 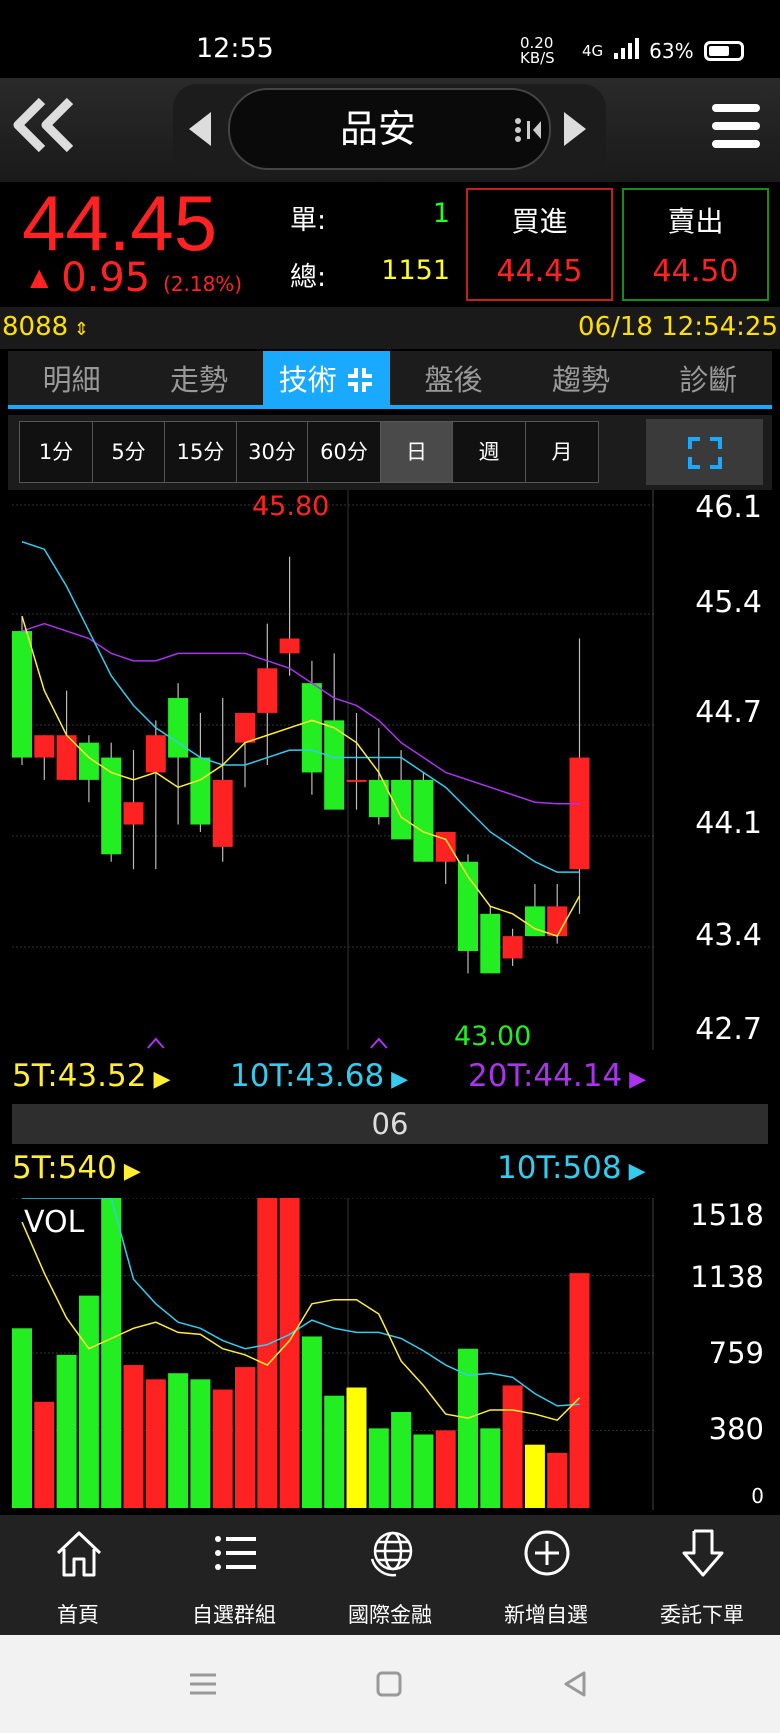 What do you see at coordinates (360, 380) in the screenshot?
I see `collapse-icon` at bounding box center [360, 380].